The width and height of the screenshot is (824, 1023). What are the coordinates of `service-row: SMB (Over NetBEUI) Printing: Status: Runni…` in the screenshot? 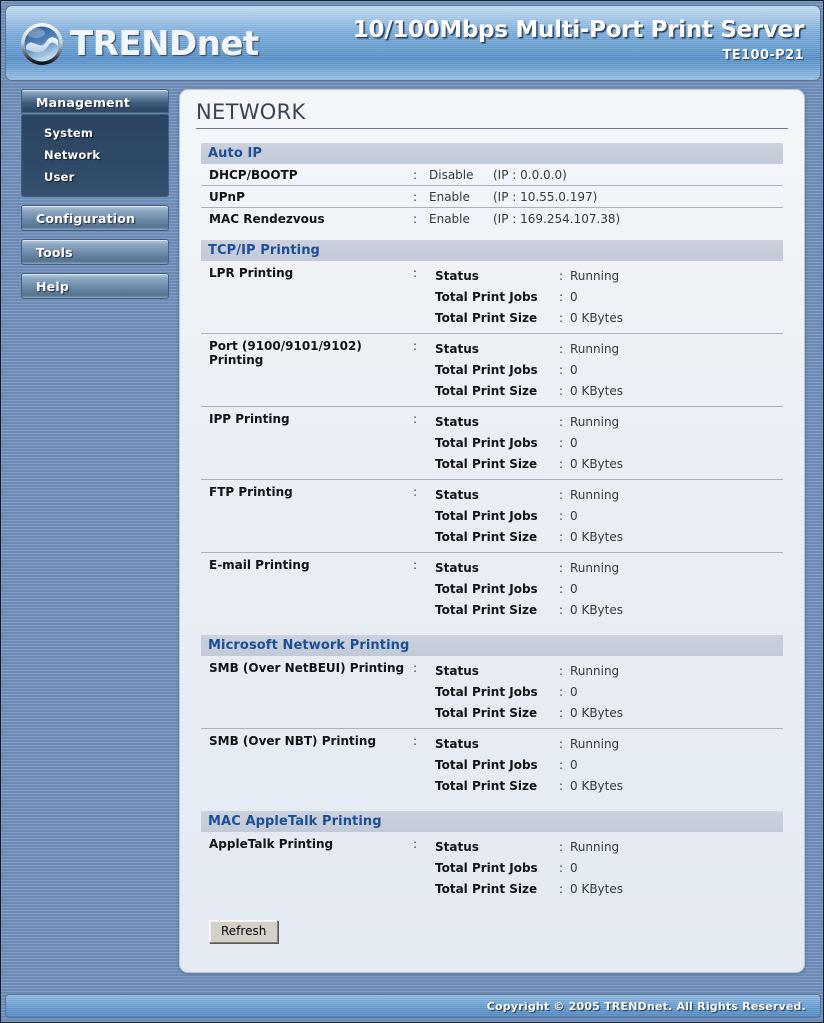 It's located at (492, 692).